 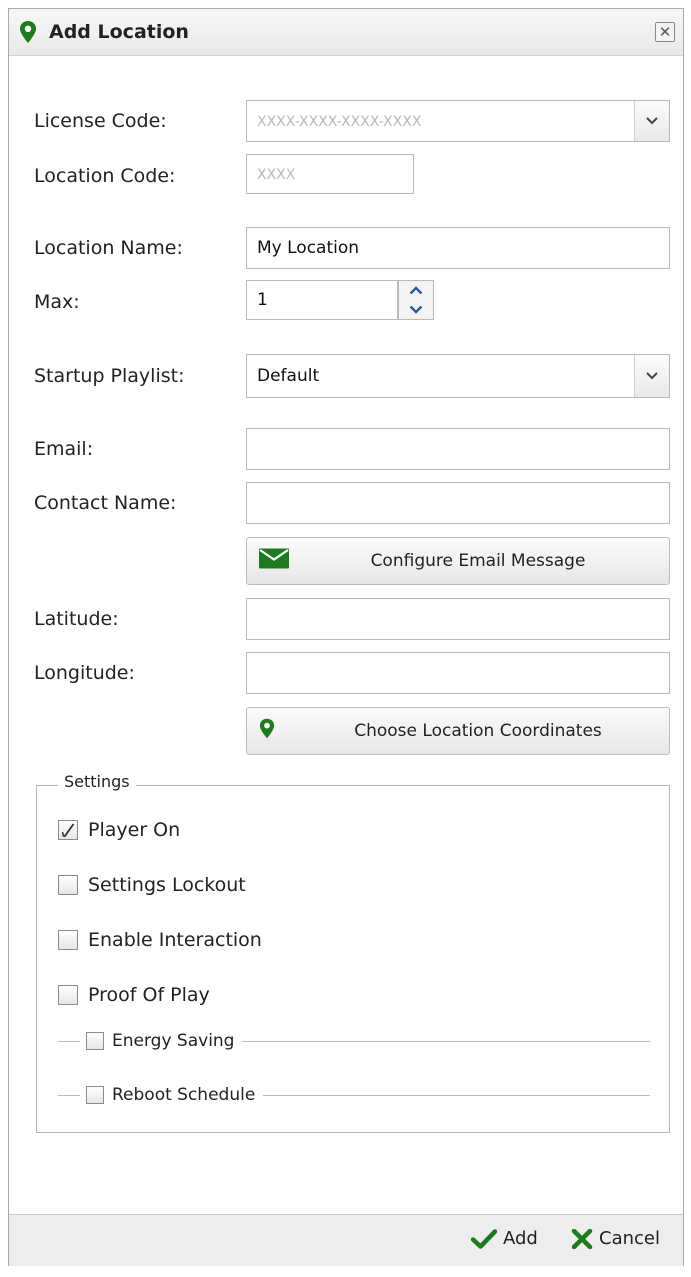 What do you see at coordinates (458, 449) in the screenshot?
I see `email-field` at bounding box center [458, 449].